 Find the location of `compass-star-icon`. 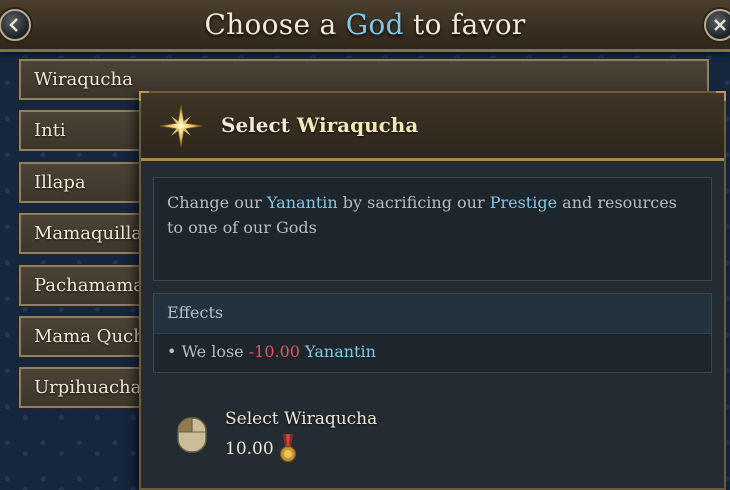

compass-star-icon is located at coordinates (181, 126).